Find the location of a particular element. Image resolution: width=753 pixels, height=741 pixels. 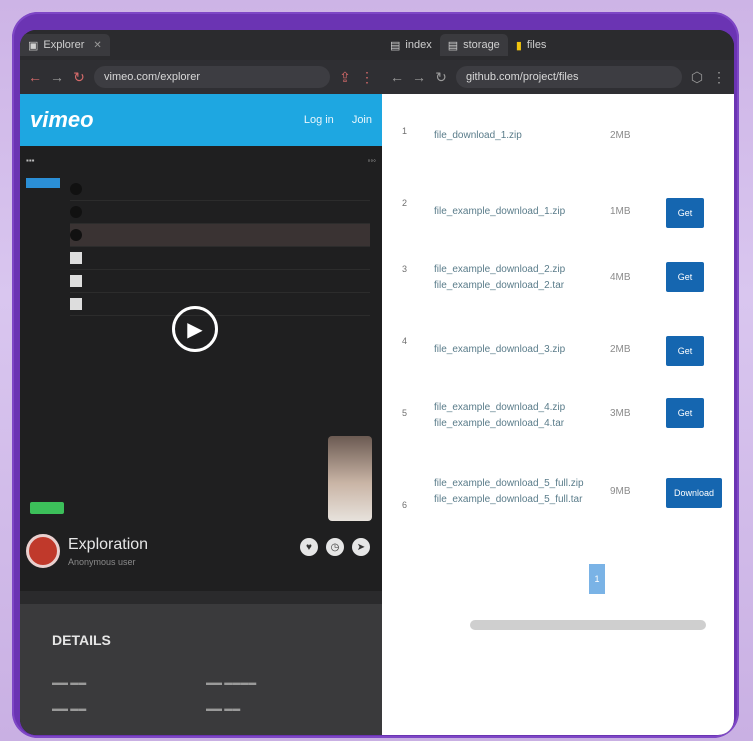

right-tab-2: ▤ storage is located at coordinates (473, 45).